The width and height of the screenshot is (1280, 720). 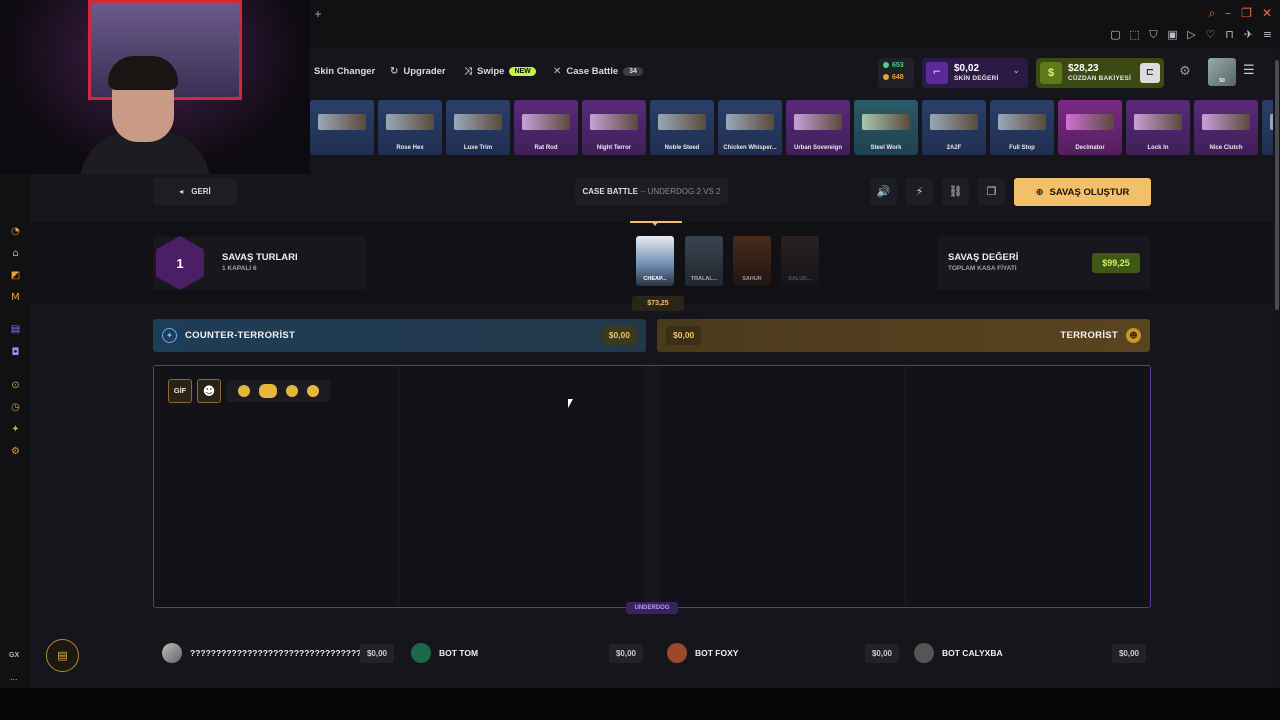 I want to click on speed-icon: ◔, so click(x=15, y=231).